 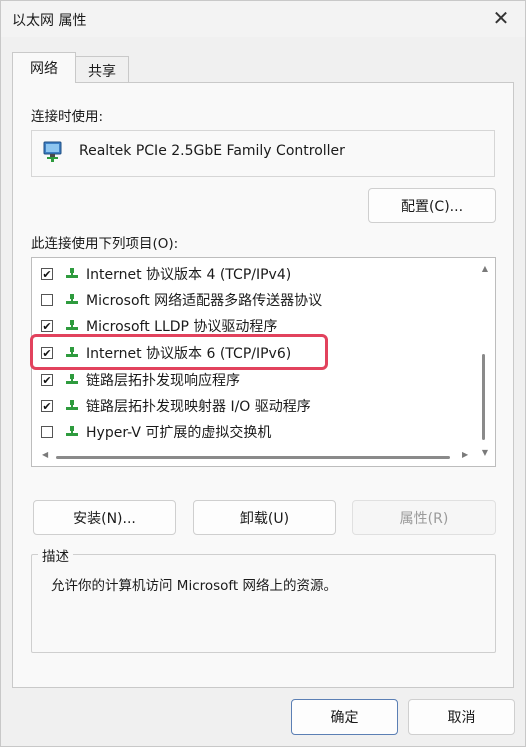 I want to click on cancel-button-label: 取消, so click(x=461, y=718).